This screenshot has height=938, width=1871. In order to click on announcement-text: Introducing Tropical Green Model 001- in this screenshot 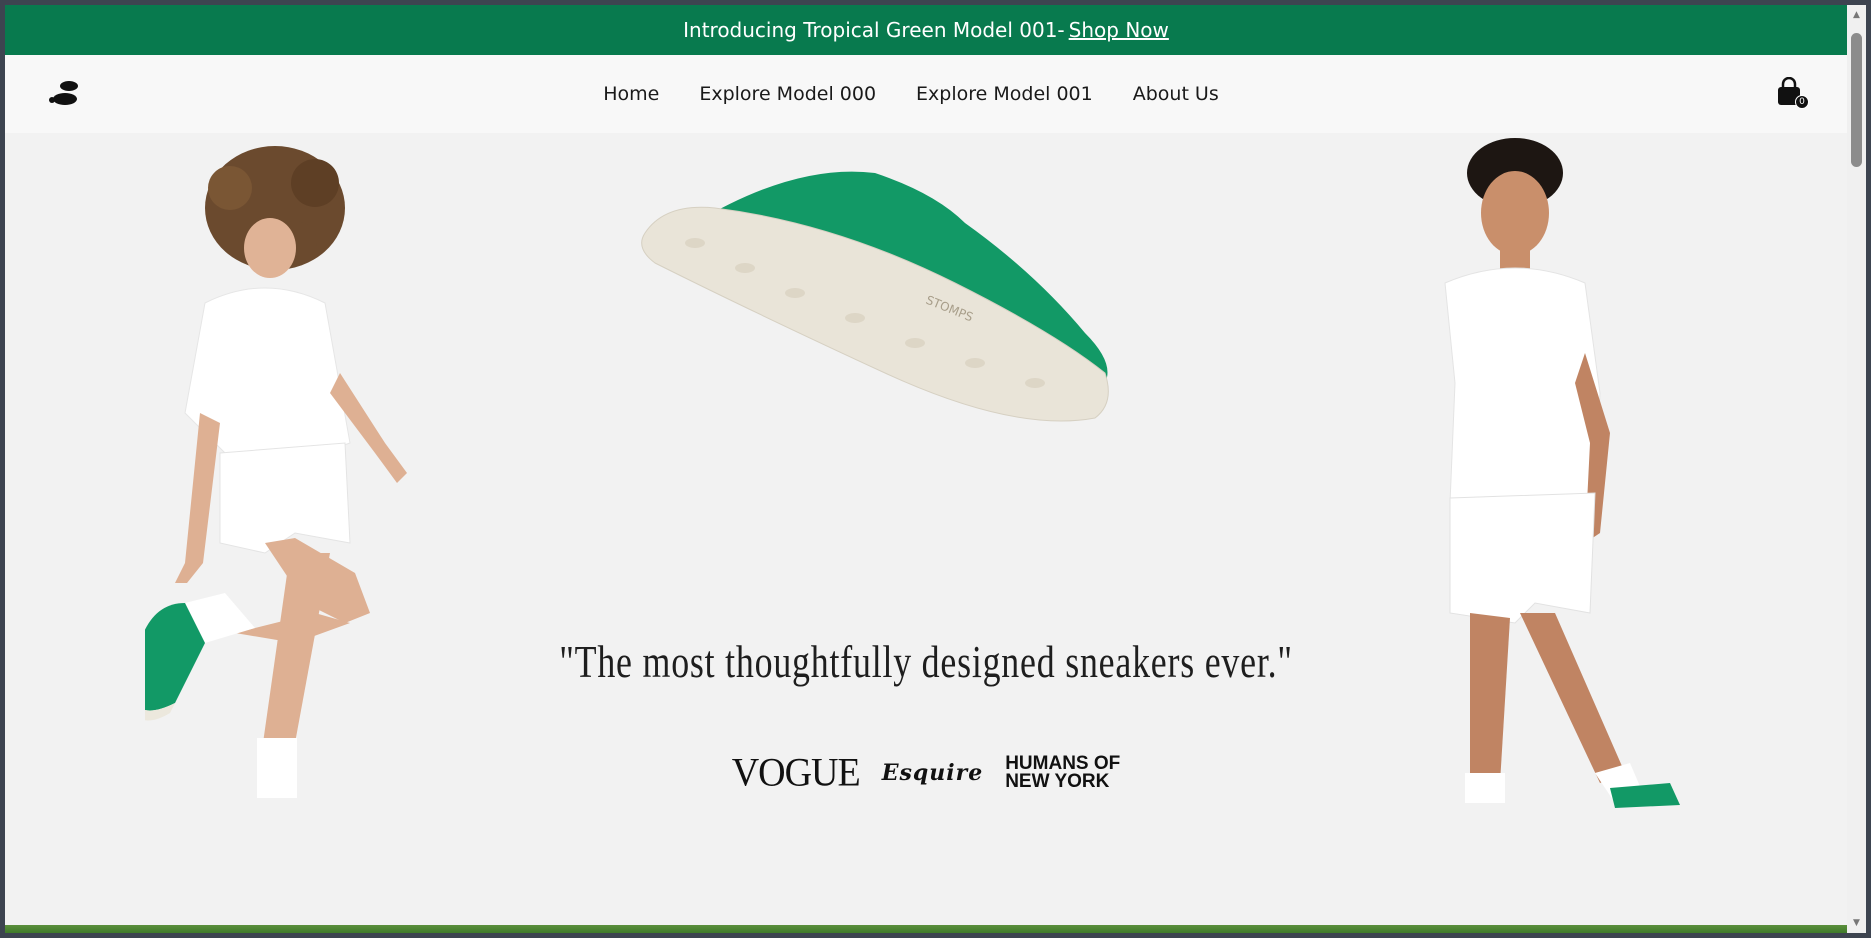, I will do `click(874, 30)`.